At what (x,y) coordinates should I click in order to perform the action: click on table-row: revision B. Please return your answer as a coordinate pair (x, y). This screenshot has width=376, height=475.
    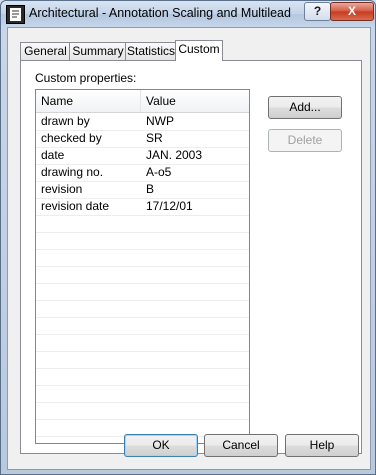
    Looking at the image, I should click on (142, 190).